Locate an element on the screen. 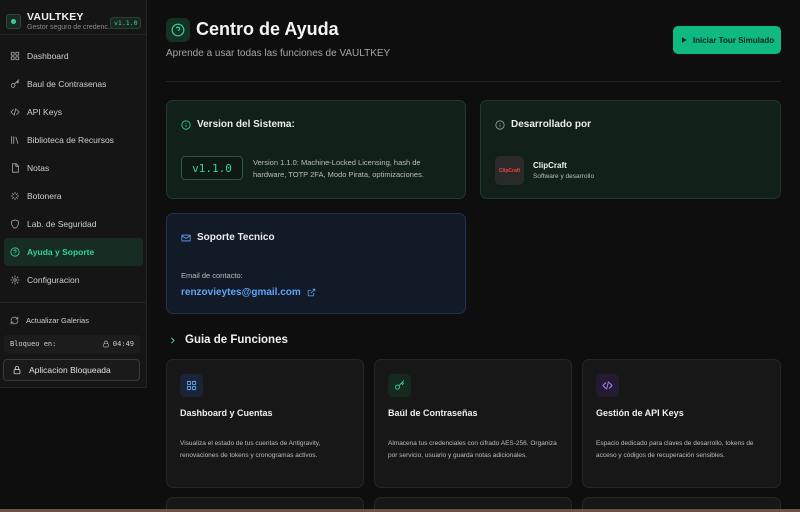 This screenshot has width=800, height=512. sidebar-item-botonera: Botonera is located at coordinates (73, 196).